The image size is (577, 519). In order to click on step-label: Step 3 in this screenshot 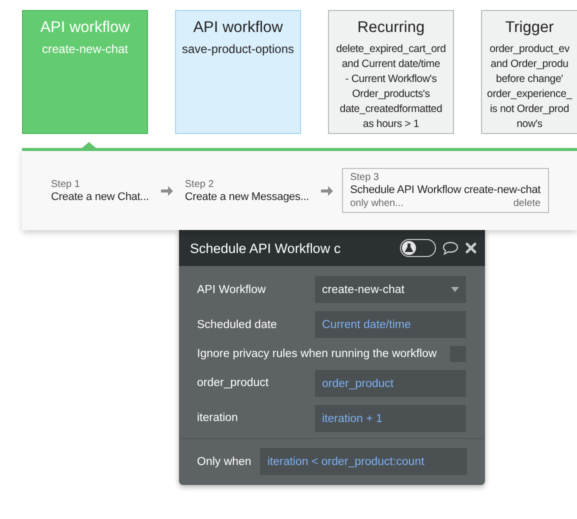, I will do `click(365, 177)`.